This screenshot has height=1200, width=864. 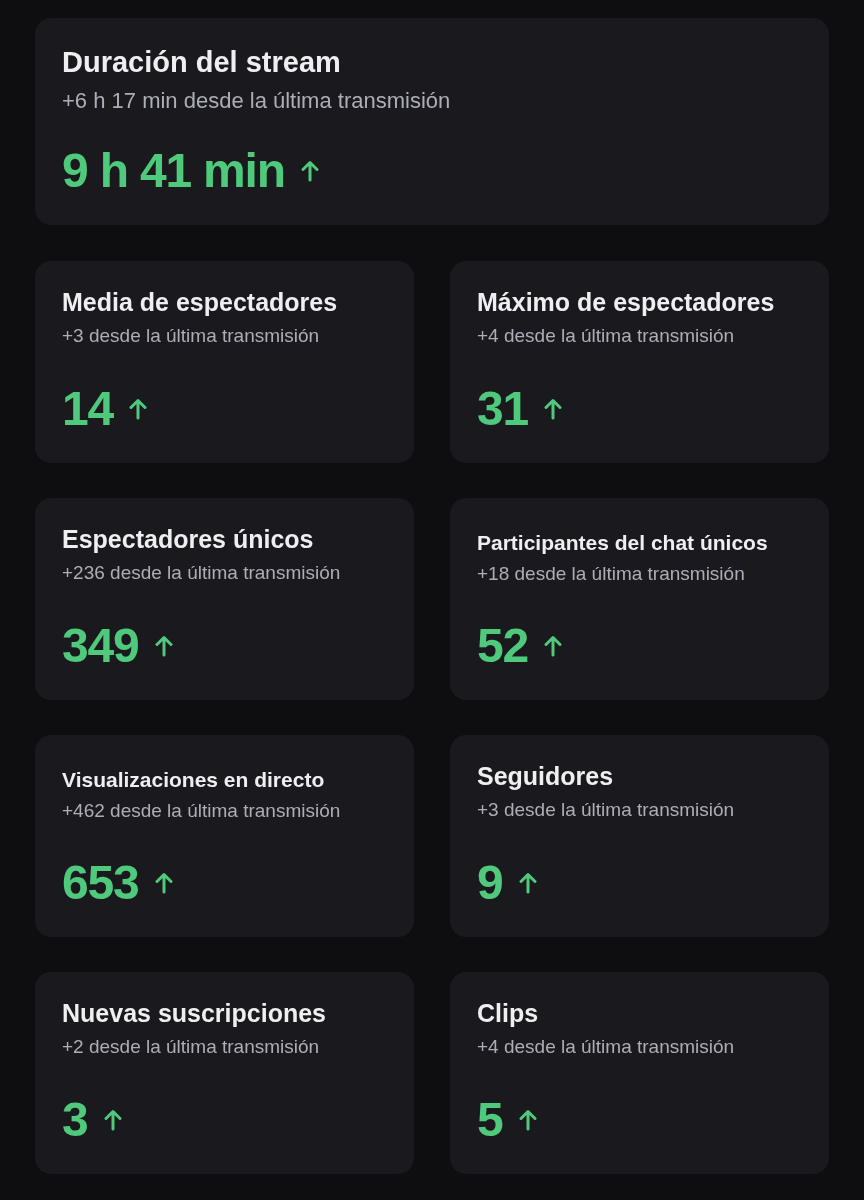 What do you see at coordinates (626, 302) in the screenshot?
I see `card-title: Máximo de espectadores` at bounding box center [626, 302].